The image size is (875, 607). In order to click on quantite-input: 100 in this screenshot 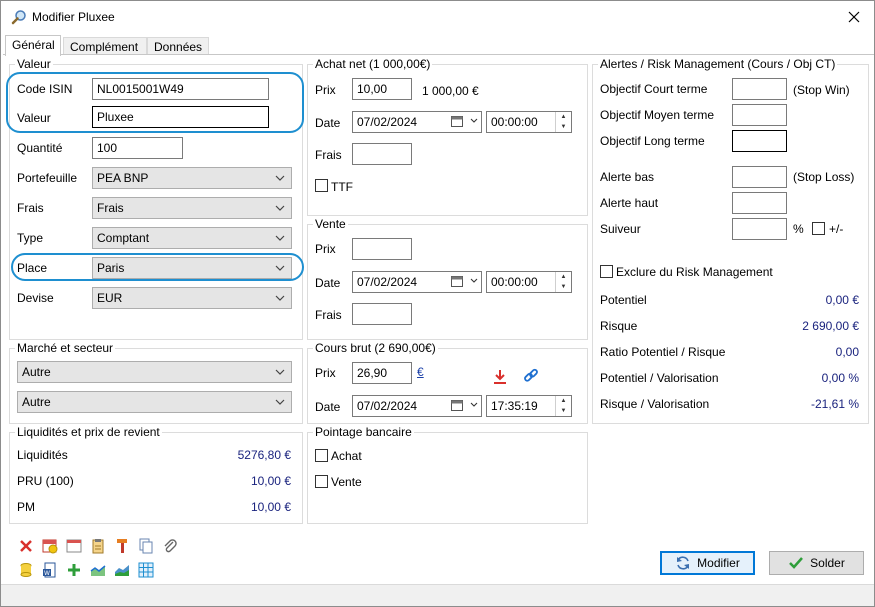, I will do `click(137, 148)`.